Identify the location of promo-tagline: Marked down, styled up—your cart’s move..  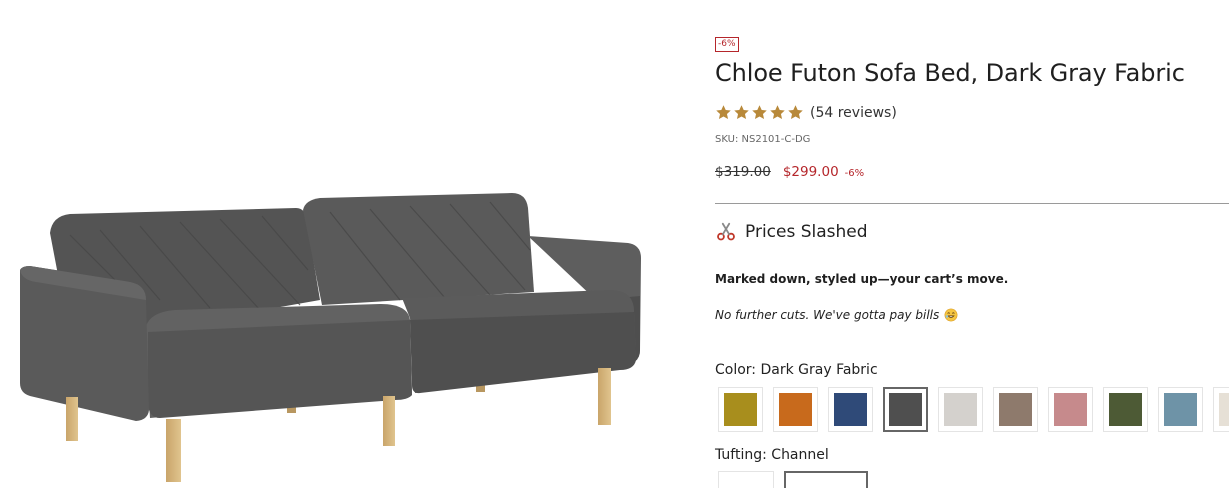
(862, 279).